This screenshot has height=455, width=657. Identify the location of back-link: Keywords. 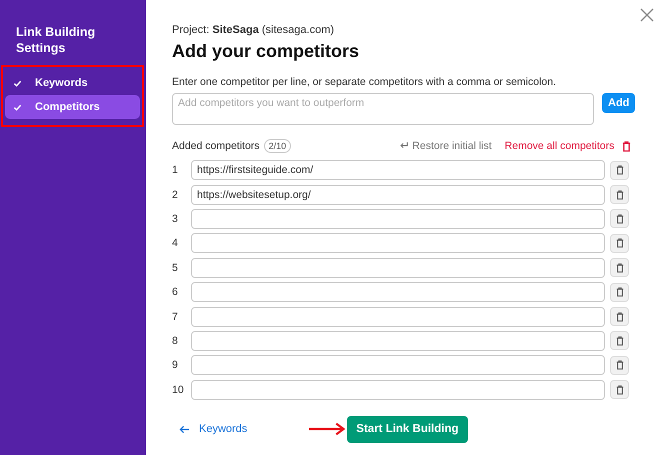
(213, 429).